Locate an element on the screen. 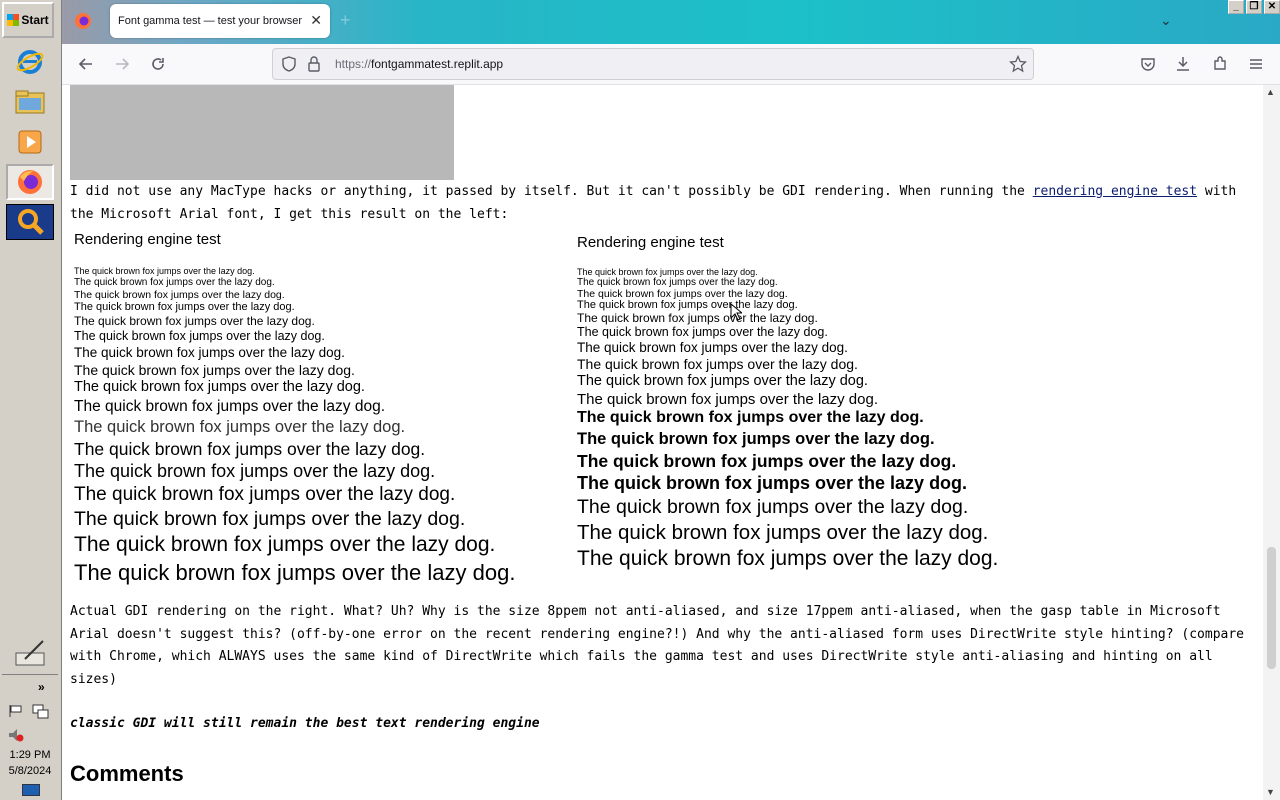 The image size is (1280, 800). page-scrollbar: ▲ ▼ is located at coordinates (1271, 442).